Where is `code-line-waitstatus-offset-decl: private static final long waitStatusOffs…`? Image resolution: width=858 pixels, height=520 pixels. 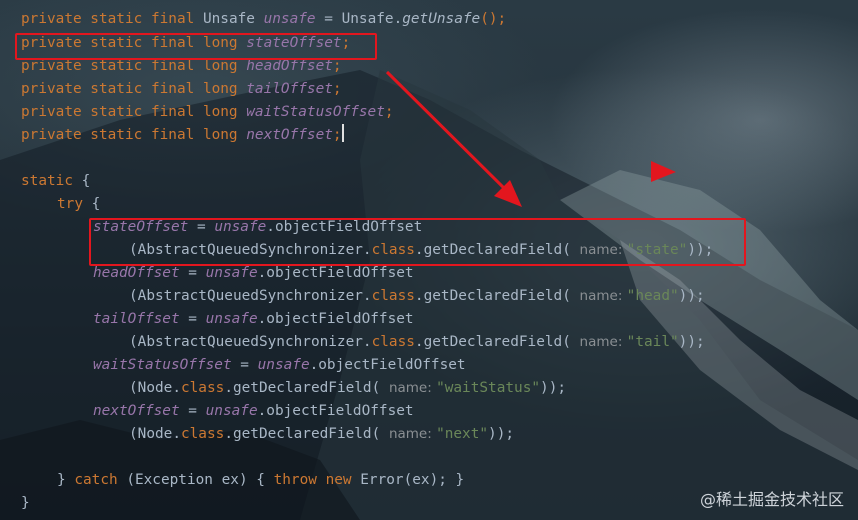 code-line-waitstatus-offset-decl: private static final long waitStatusOffs… is located at coordinates (207, 112).